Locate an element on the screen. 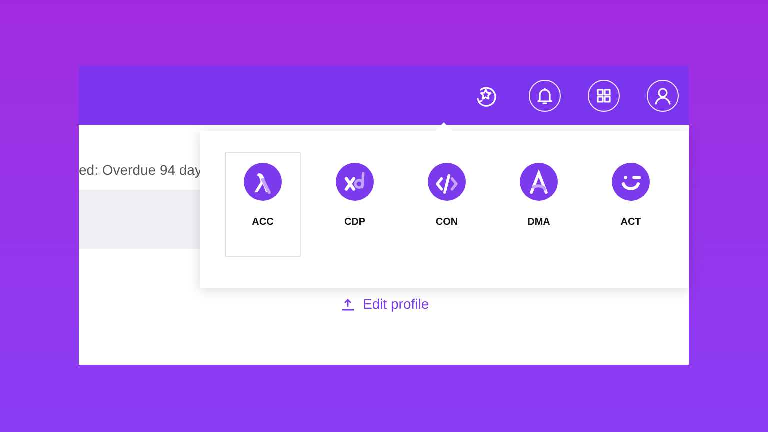 The image size is (768, 432). xd-logo-icon is located at coordinates (355, 182).